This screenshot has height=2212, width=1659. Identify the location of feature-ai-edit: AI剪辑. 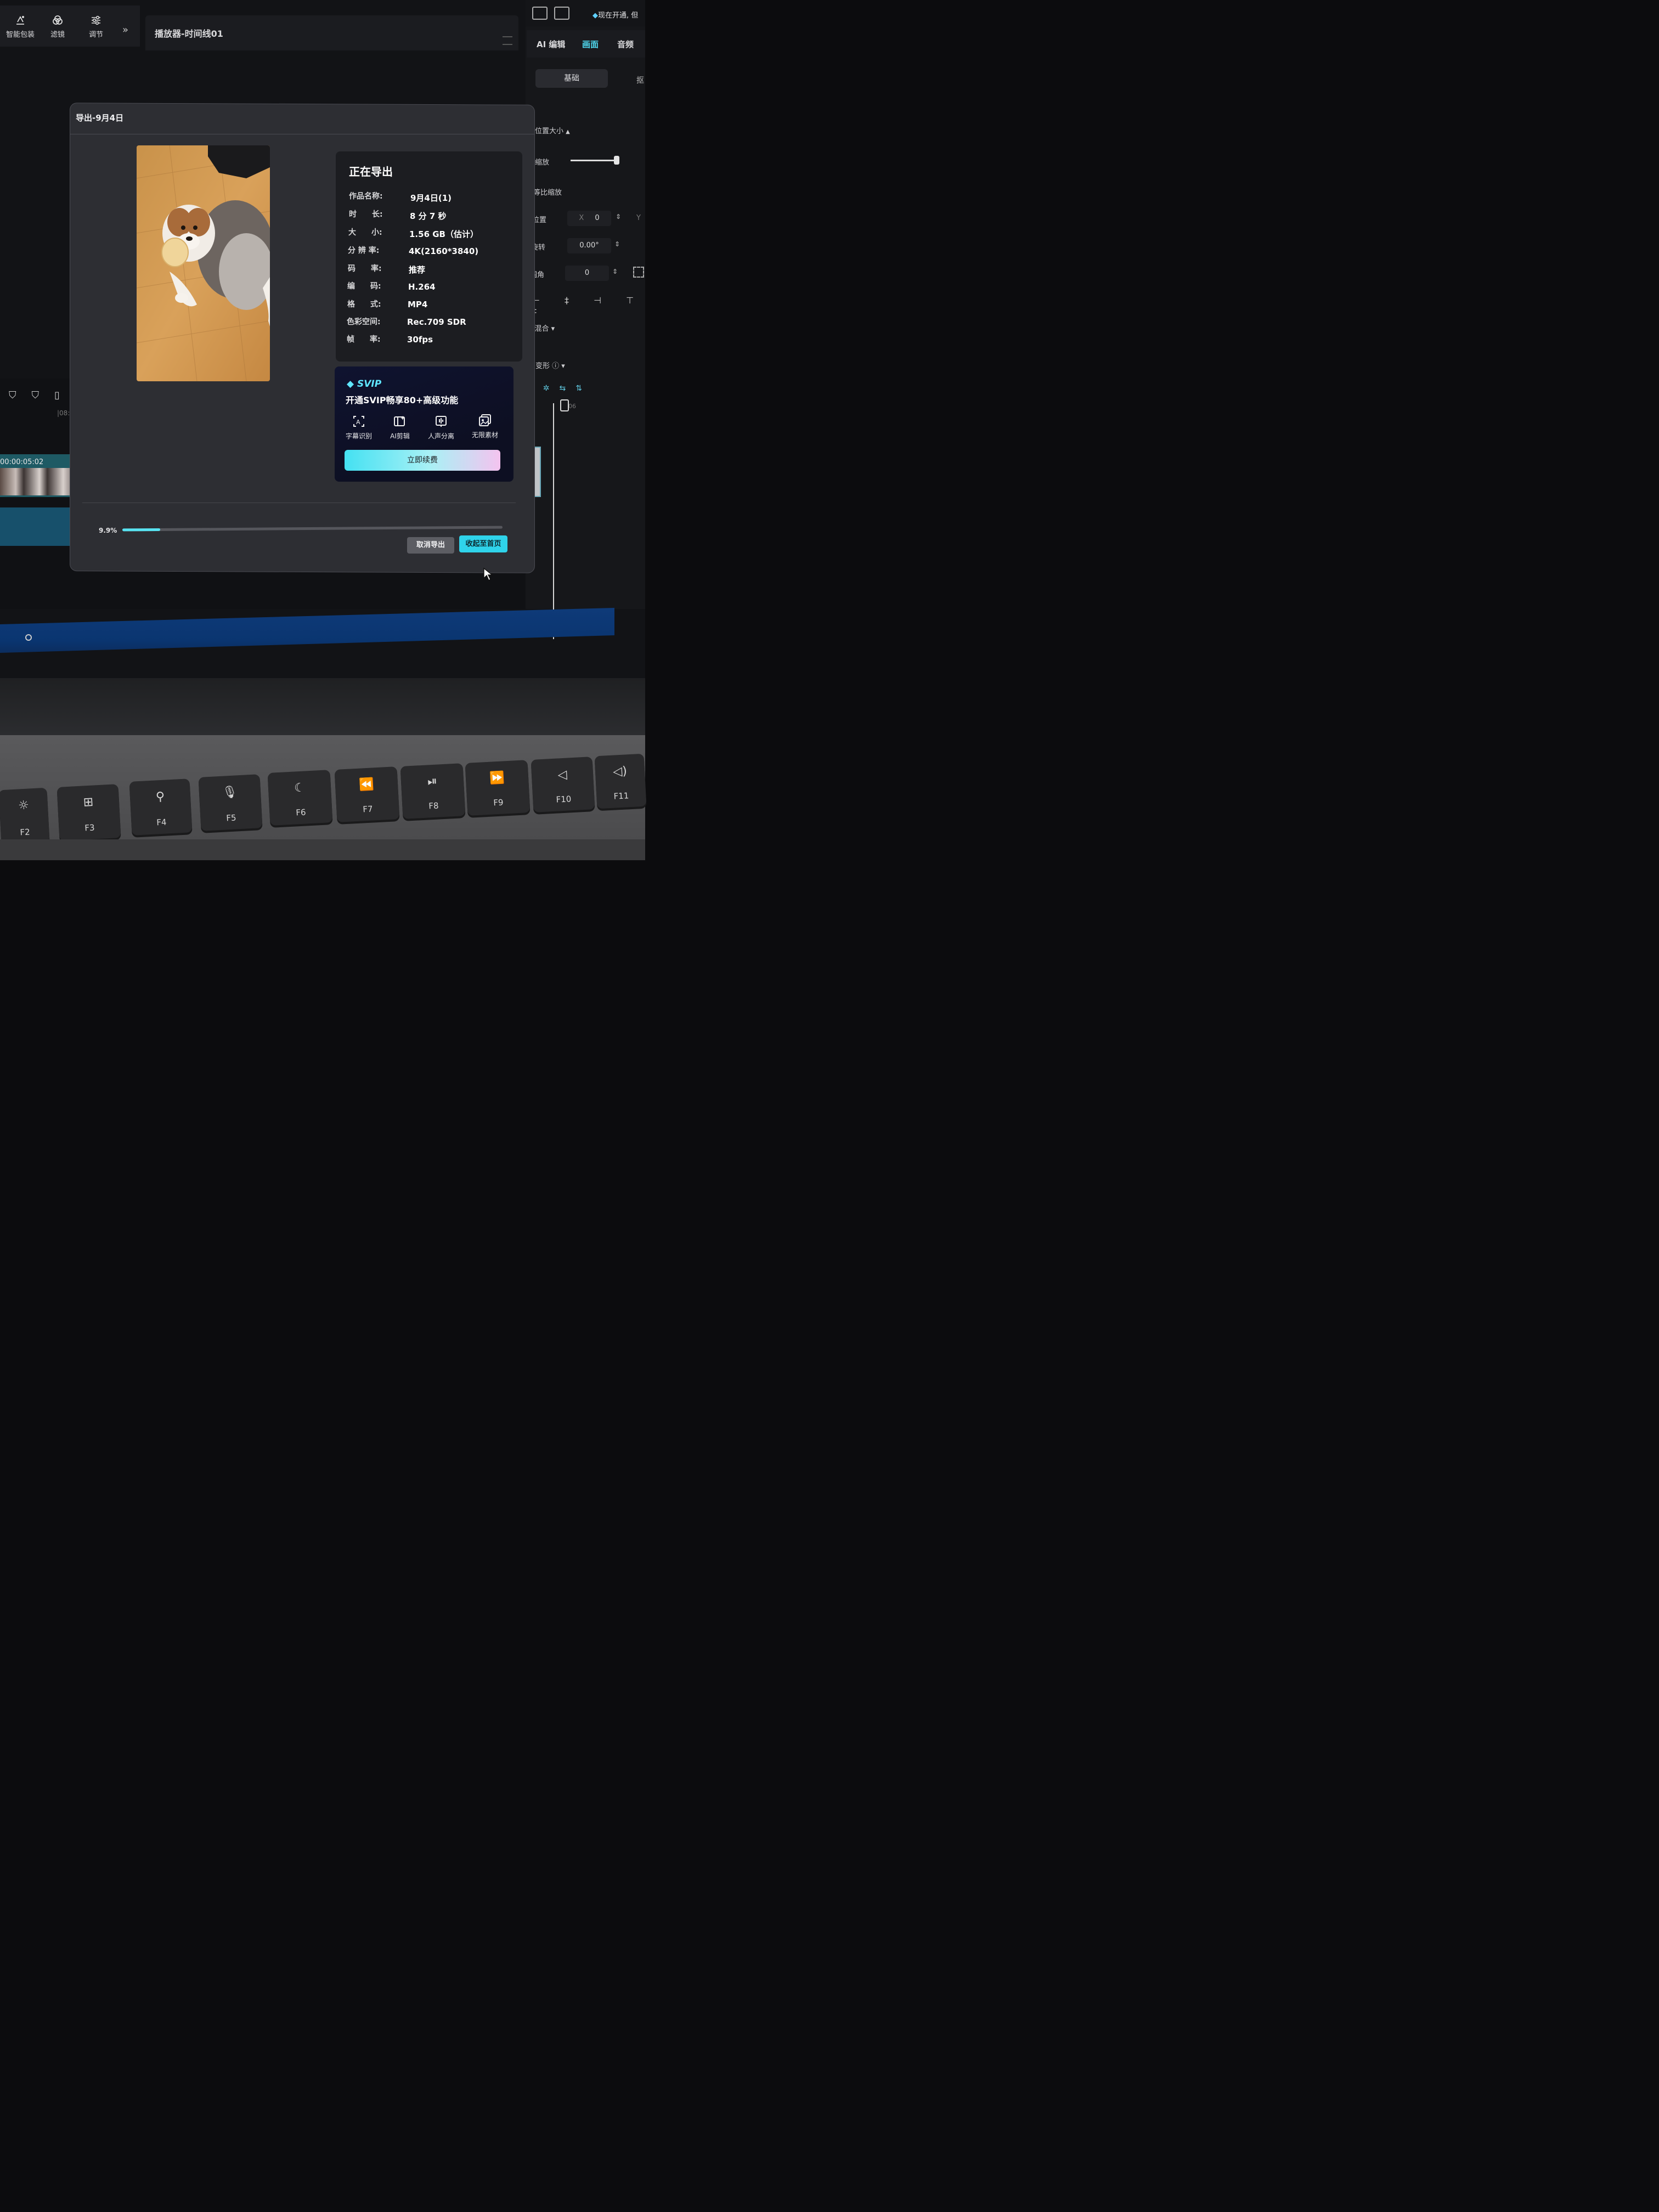
(400, 428).